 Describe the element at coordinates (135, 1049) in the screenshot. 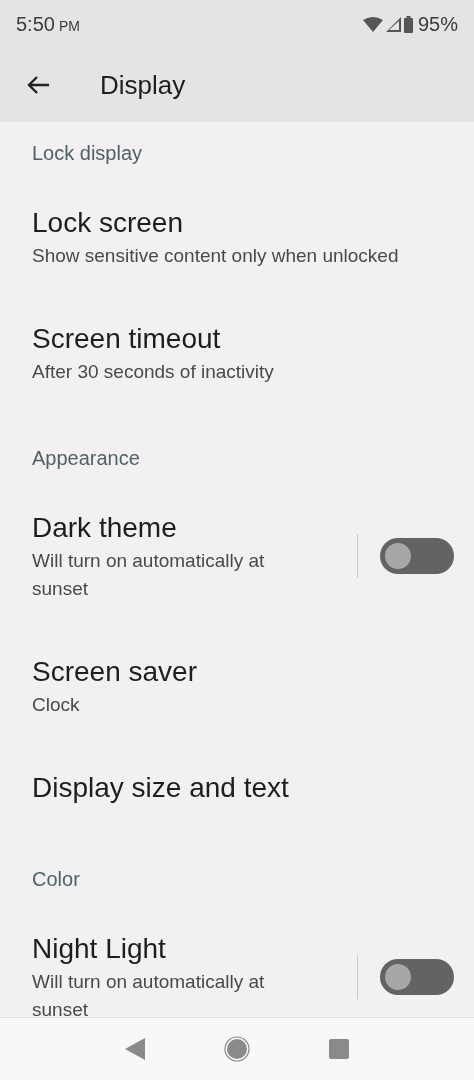

I see `back-nav-icon` at that location.